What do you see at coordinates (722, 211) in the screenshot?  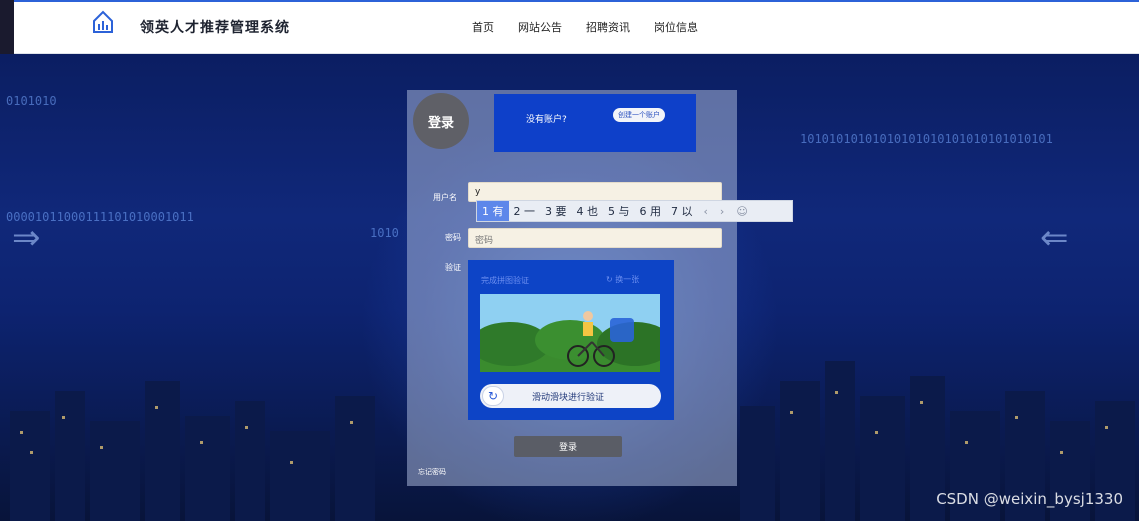 I see `ime-next-icon: ›` at bounding box center [722, 211].